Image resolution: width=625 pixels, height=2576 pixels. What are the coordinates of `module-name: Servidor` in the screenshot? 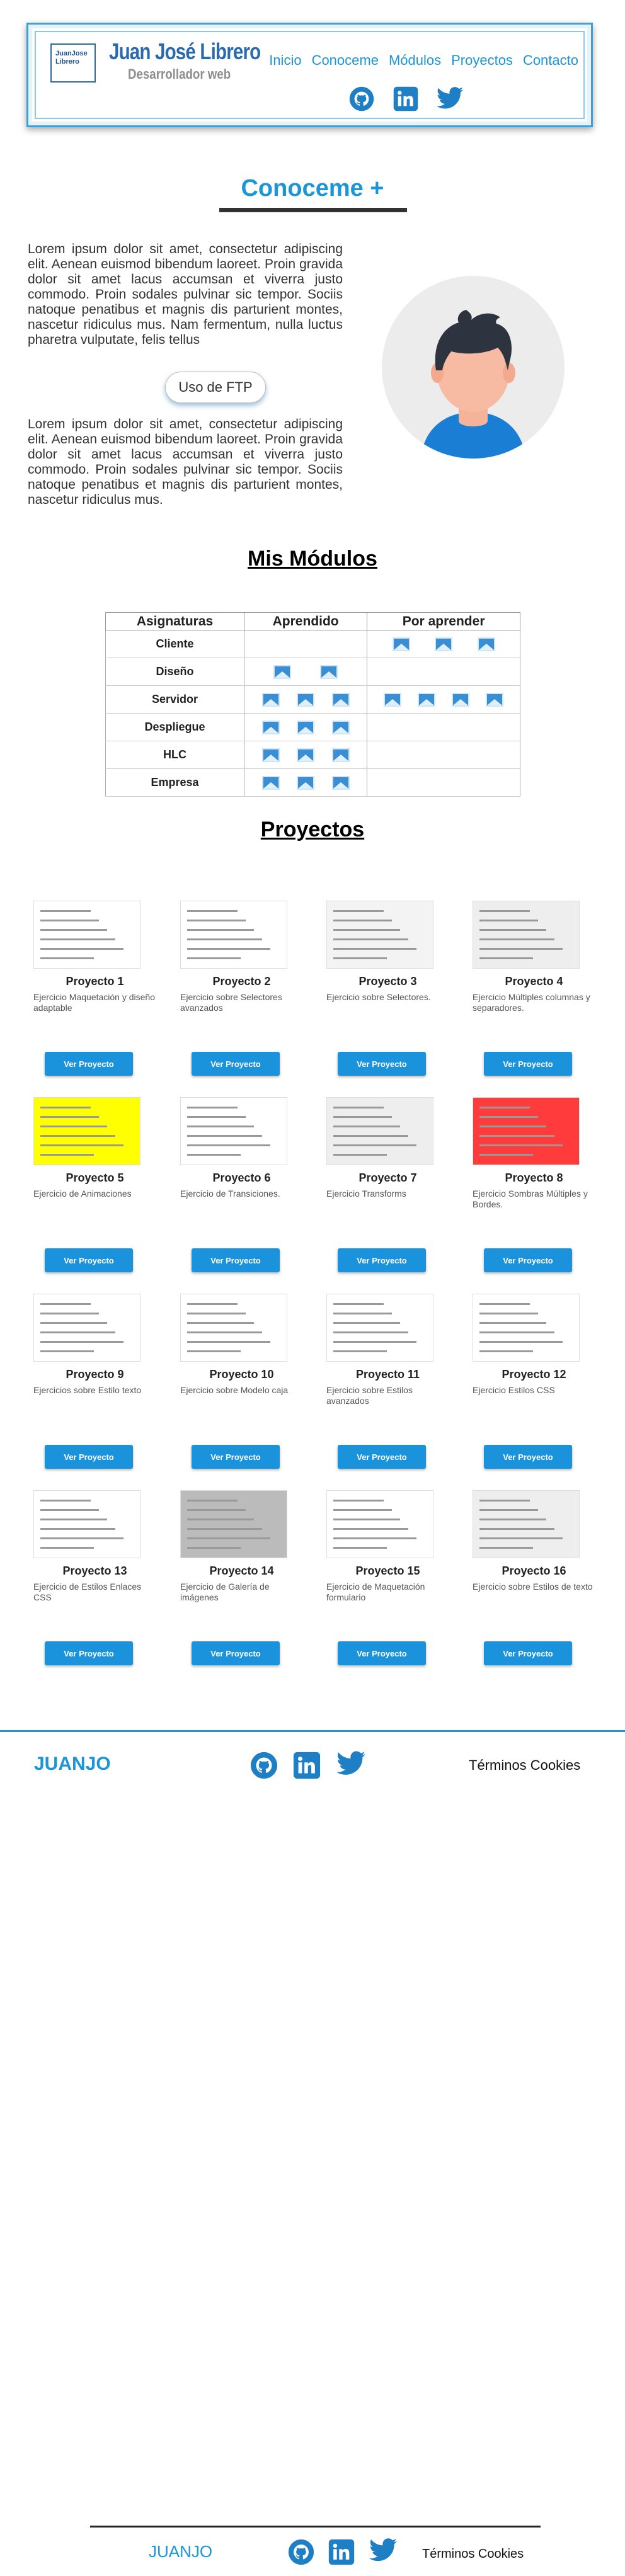 It's located at (174, 699).